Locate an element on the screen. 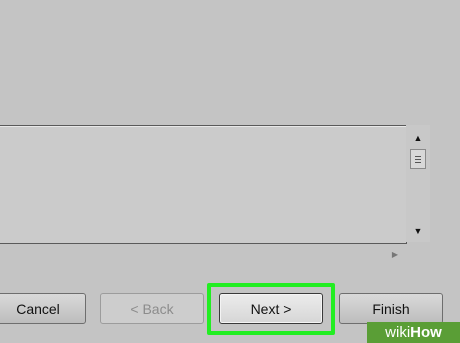  back-button: < Back is located at coordinates (152, 308).